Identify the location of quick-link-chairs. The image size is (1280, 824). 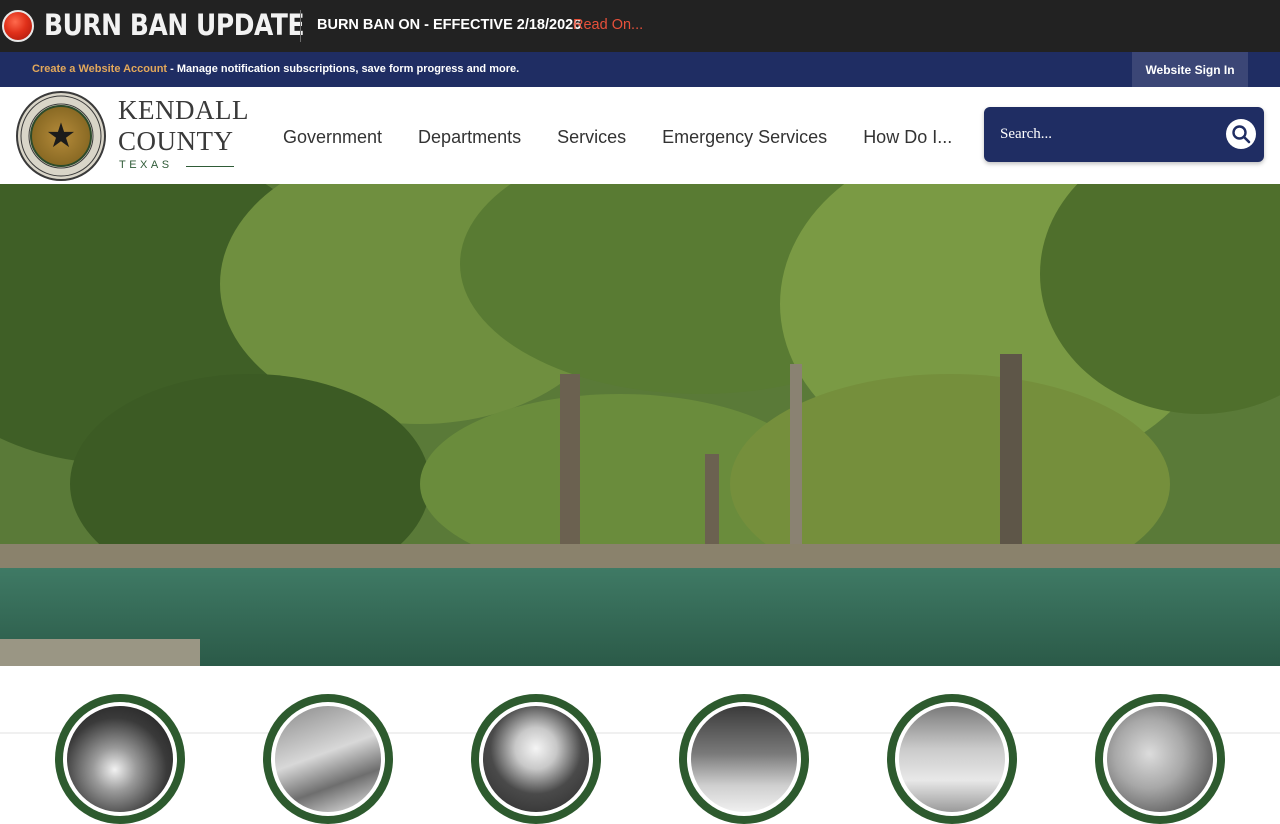
(328, 759).